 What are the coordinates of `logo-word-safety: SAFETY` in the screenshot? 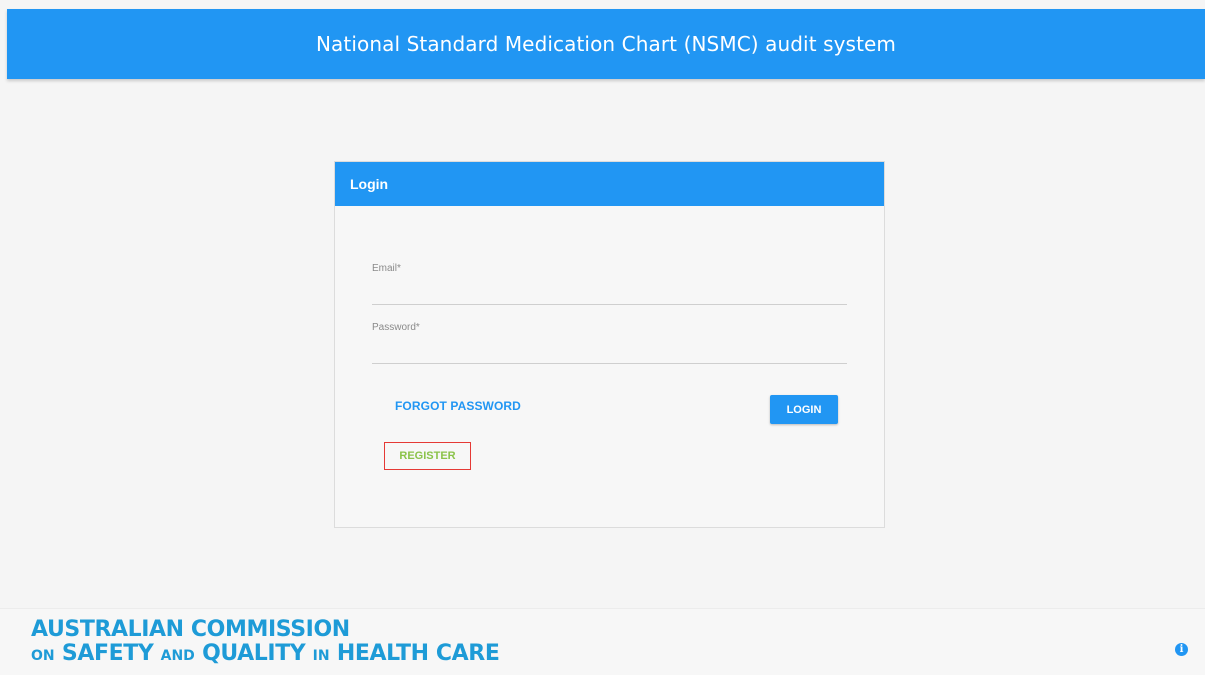 It's located at (107, 653).